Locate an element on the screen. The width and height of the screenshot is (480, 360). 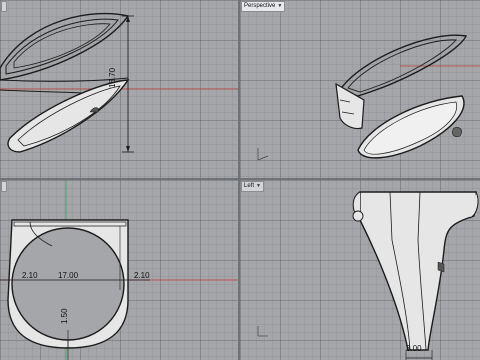
left-viewport-title: Left ▼ is located at coordinates (252, 186).